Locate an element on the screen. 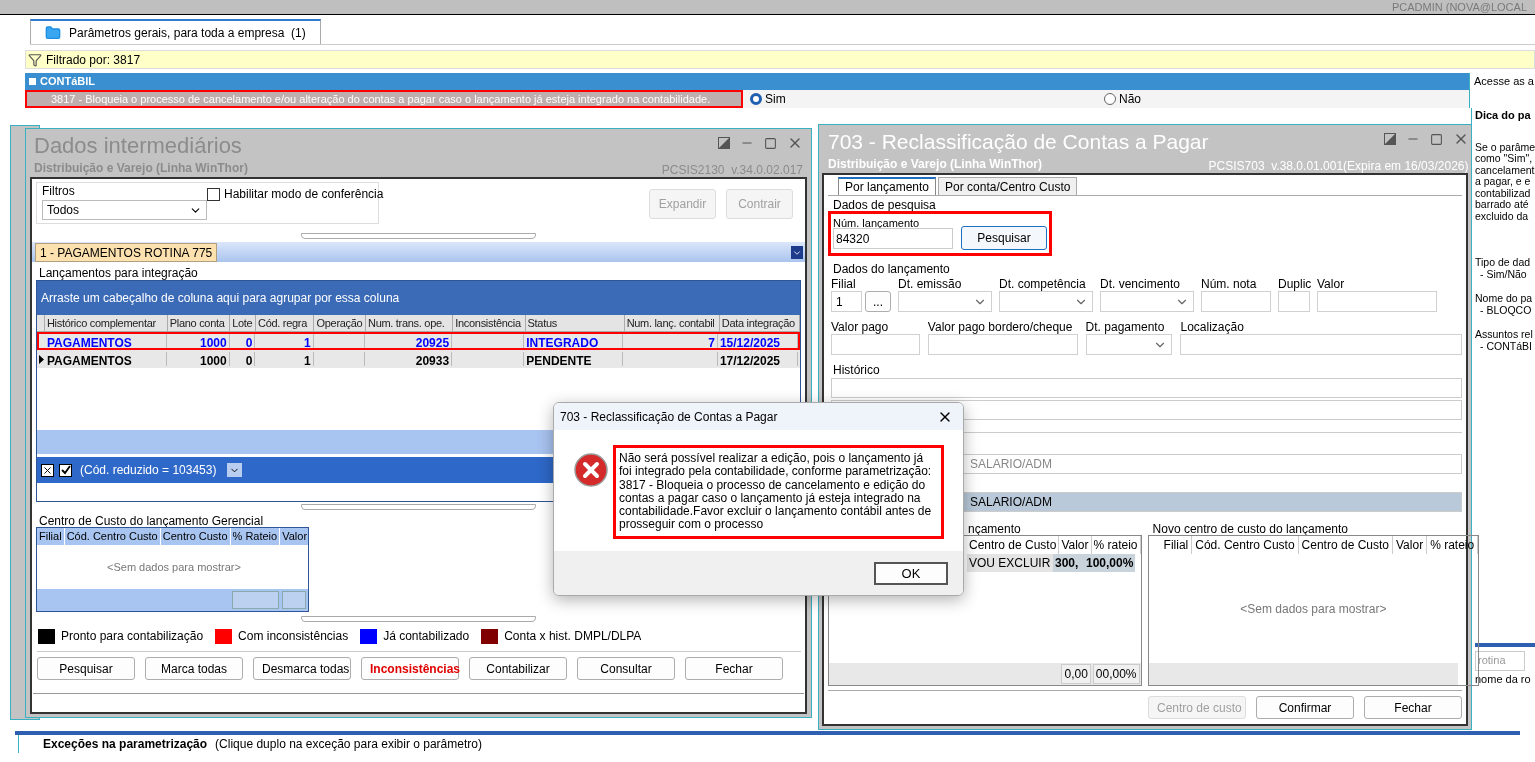  window-title: 703 - Reclassificação de Contas a Pagar is located at coordinates (1018, 142).